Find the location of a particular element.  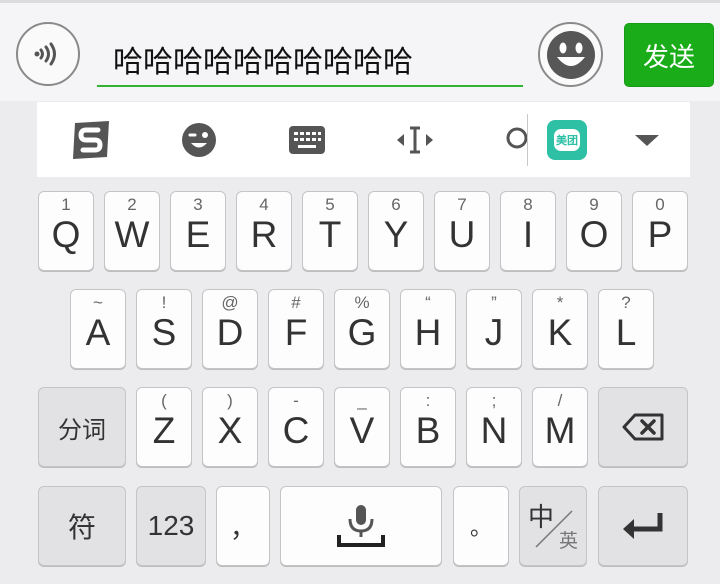

key-letter: M is located at coordinates (560, 430).